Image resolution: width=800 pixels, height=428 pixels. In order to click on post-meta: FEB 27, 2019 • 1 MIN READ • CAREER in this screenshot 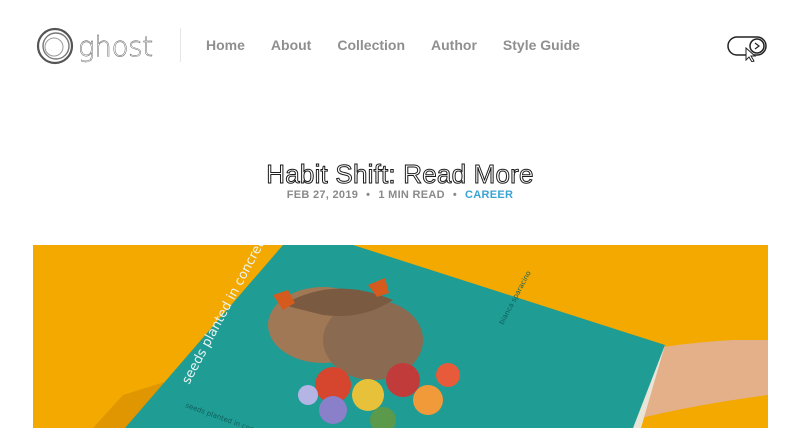, I will do `click(400, 195)`.